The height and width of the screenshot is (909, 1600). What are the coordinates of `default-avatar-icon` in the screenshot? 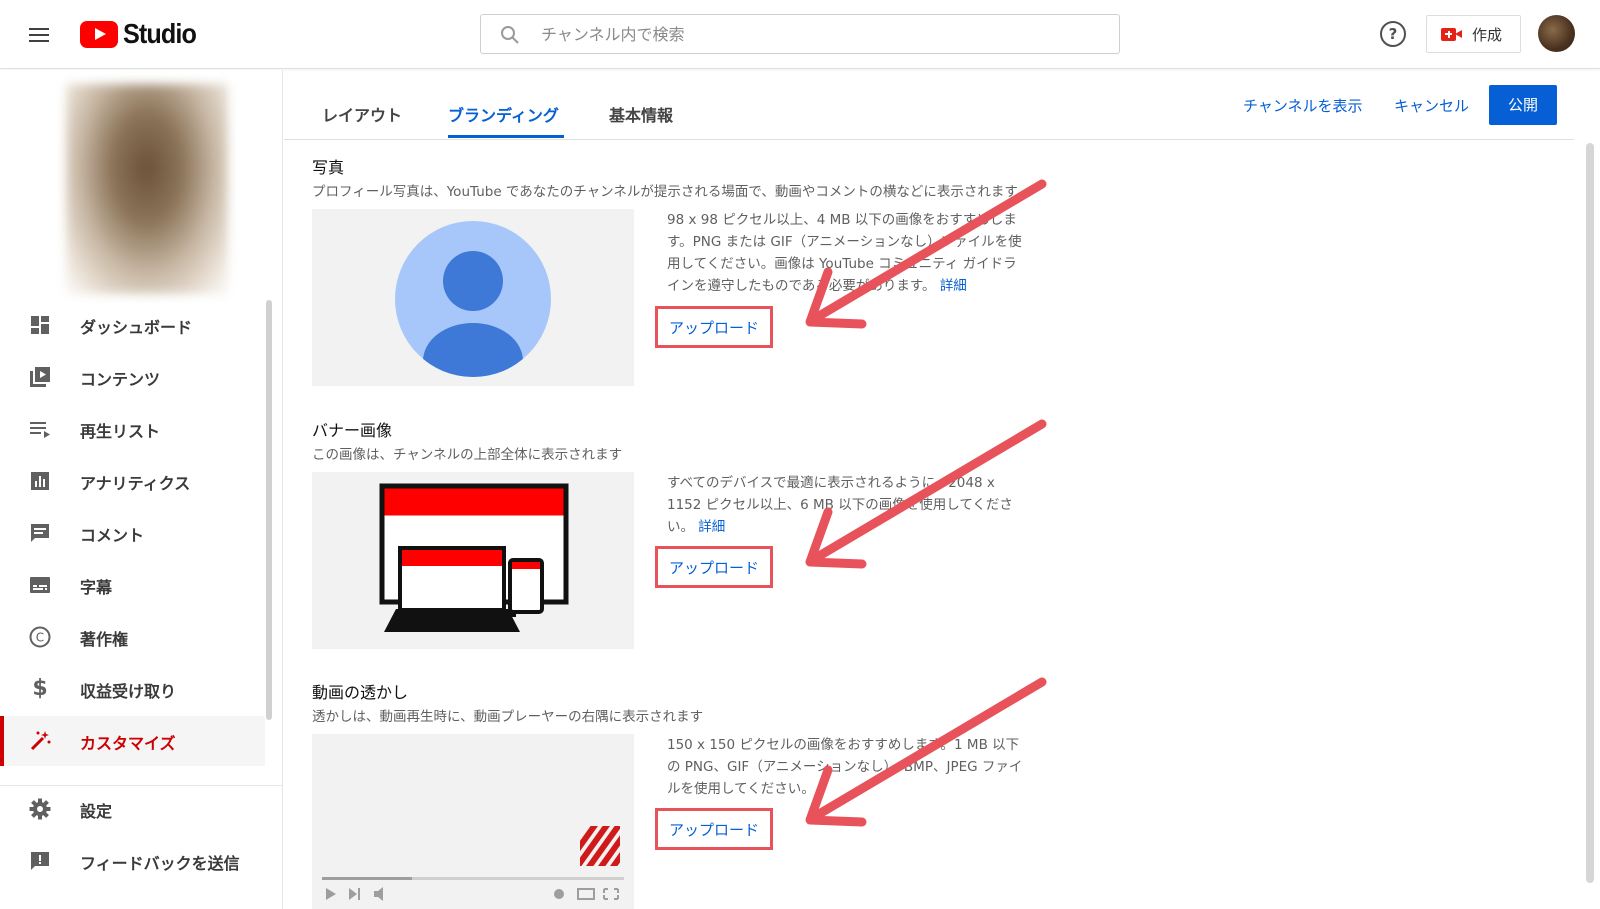 It's located at (473, 299).